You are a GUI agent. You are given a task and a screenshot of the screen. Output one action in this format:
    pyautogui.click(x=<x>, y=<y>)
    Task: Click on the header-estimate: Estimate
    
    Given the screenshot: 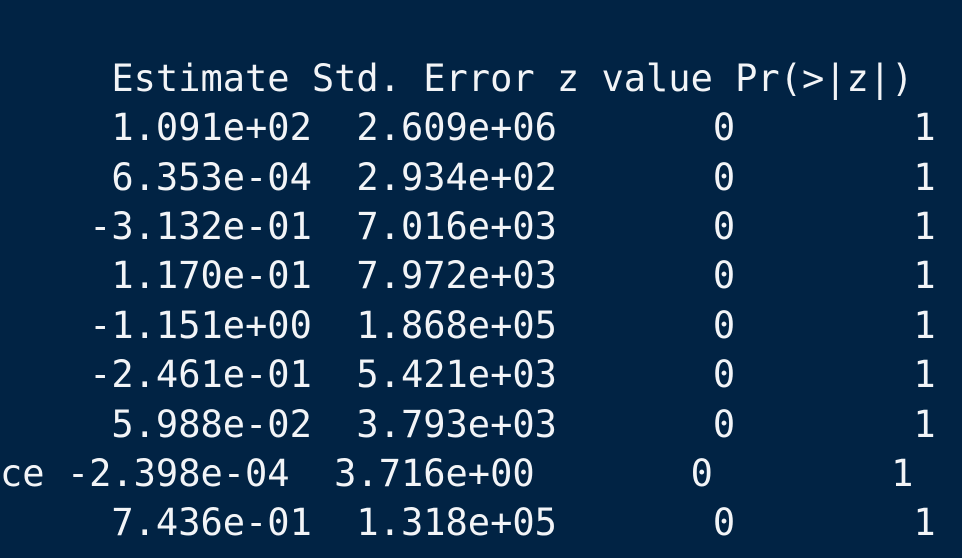 What is the action you would take?
    pyautogui.click(x=178, y=78)
    